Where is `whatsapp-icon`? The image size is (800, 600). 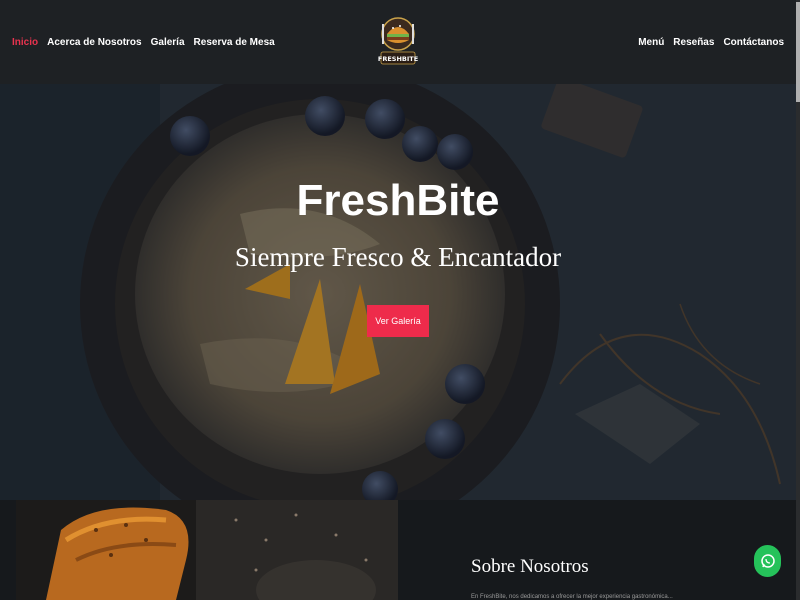
whatsapp-icon is located at coordinates (767, 561).